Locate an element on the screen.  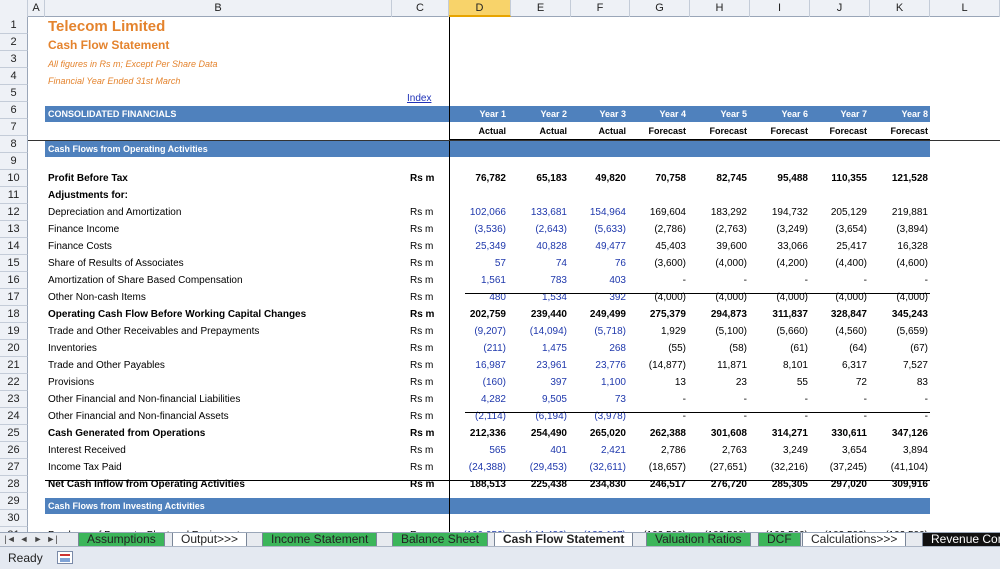
row-header-10: 10 is located at coordinates (14, 178).